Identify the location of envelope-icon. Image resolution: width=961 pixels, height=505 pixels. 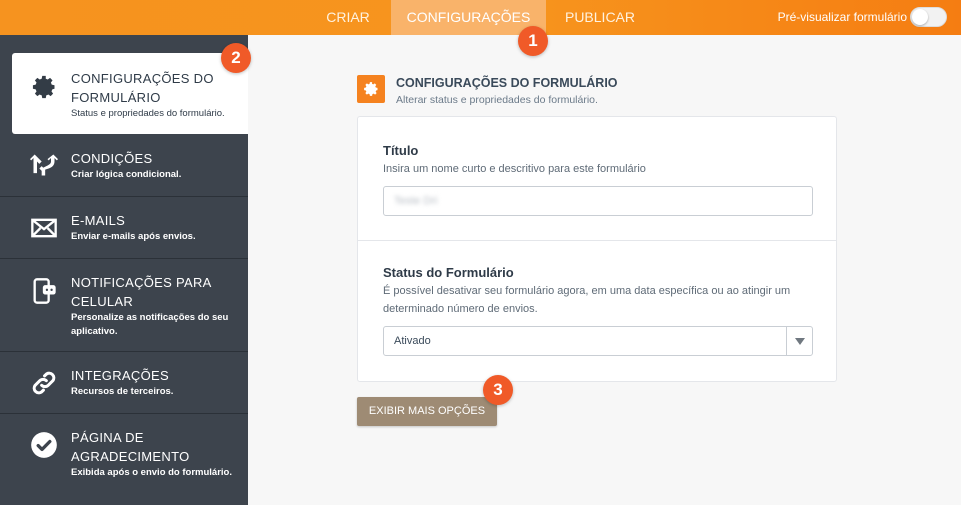
(44, 228).